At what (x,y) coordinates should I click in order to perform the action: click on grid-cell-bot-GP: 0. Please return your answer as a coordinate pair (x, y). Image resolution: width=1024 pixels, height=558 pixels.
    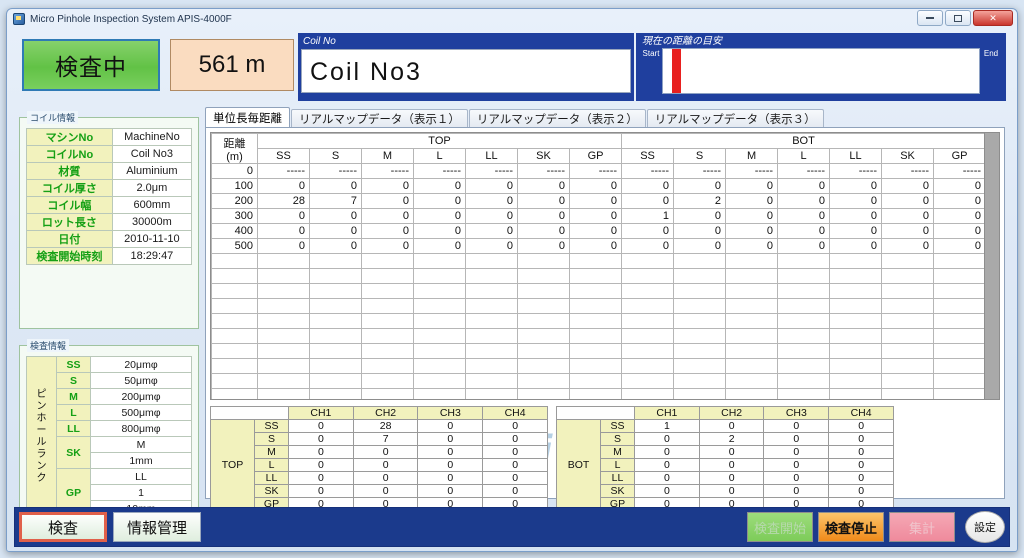
    Looking at the image, I should click on (960, 231).